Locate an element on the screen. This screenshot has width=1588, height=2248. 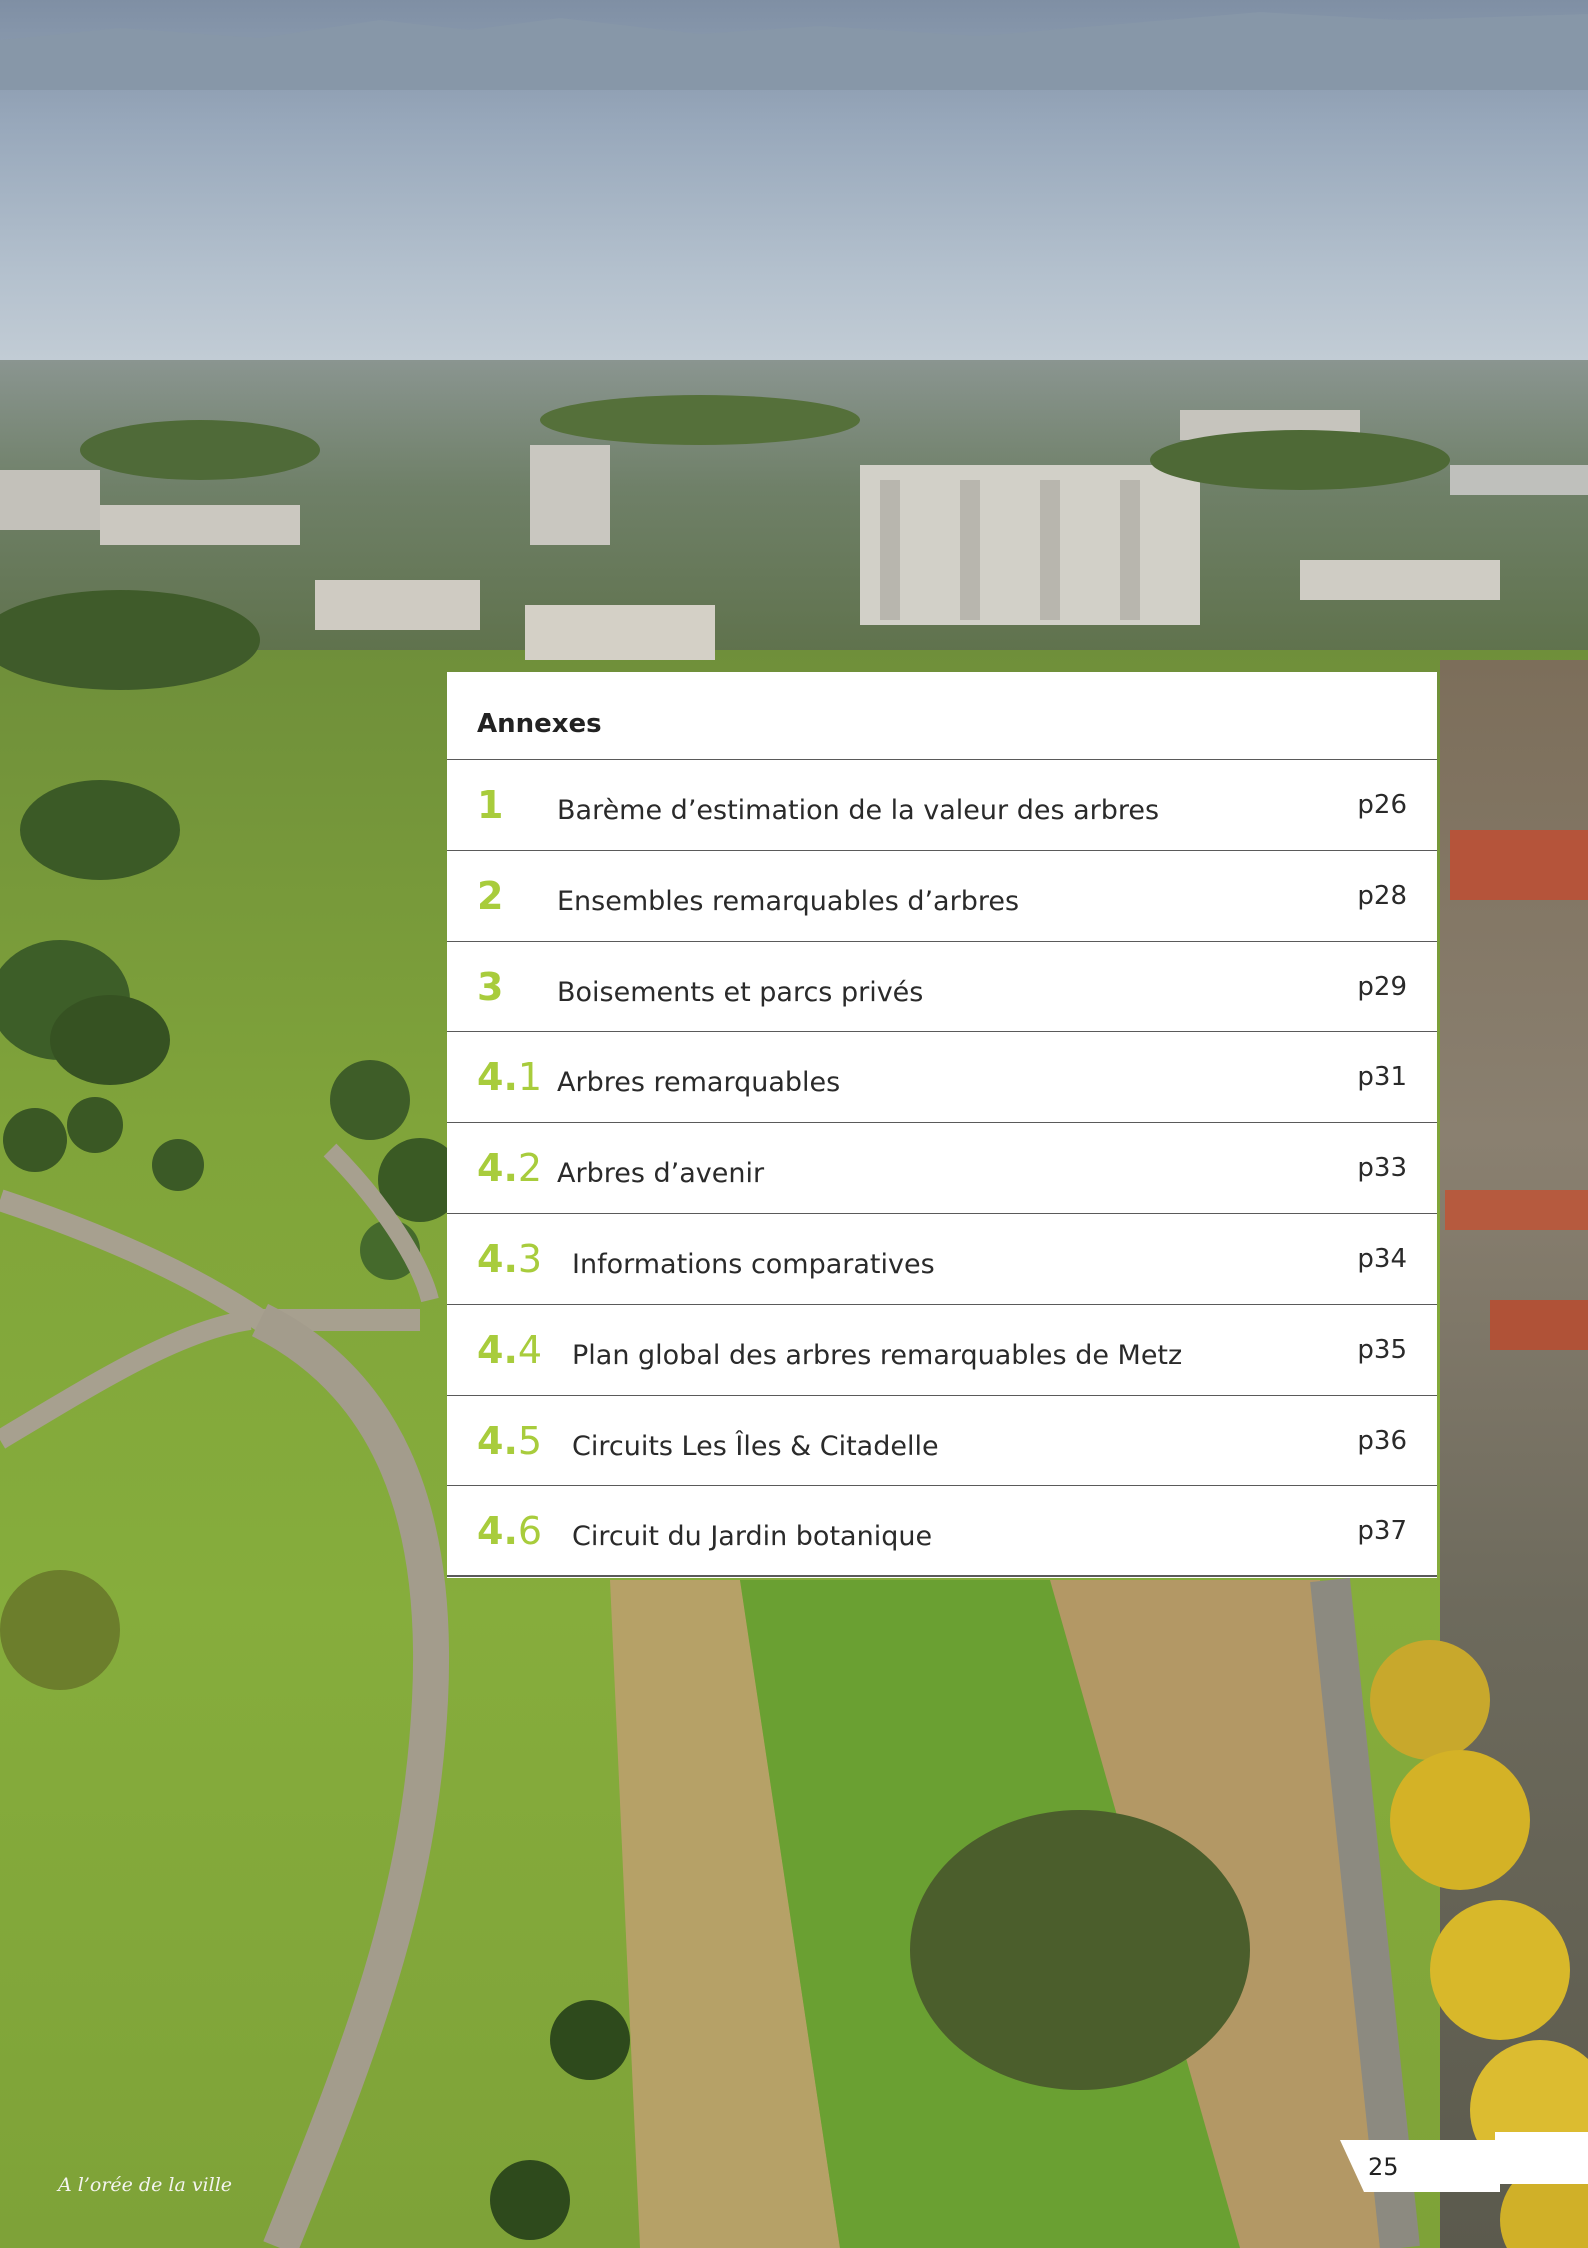
toc-entry-number: 4.5 is located at coordinates (510, 1440).